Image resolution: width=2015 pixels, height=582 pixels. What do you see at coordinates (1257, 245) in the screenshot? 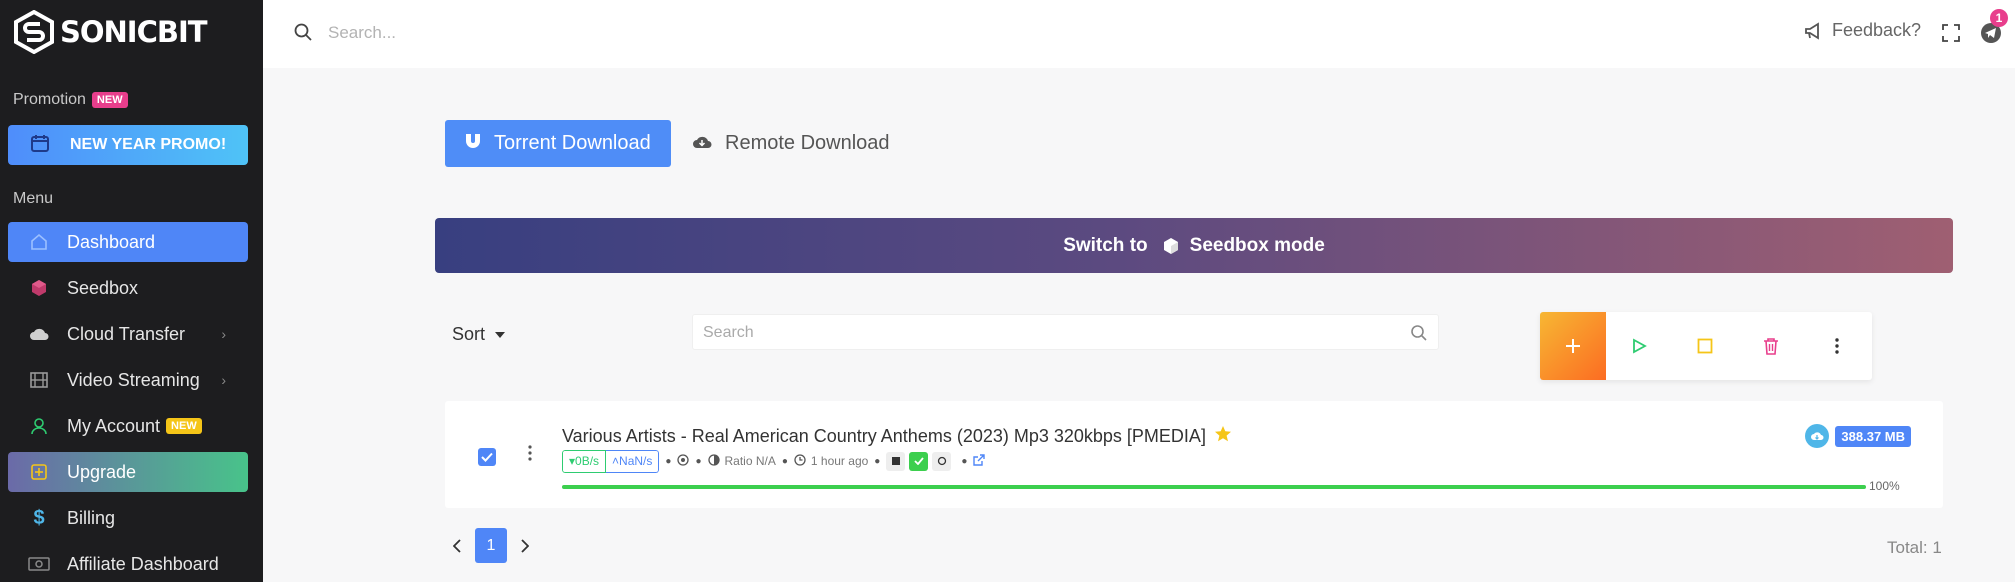
I see `switch-mode-label: Seedbox mode` at bounding box center [1257, 245].